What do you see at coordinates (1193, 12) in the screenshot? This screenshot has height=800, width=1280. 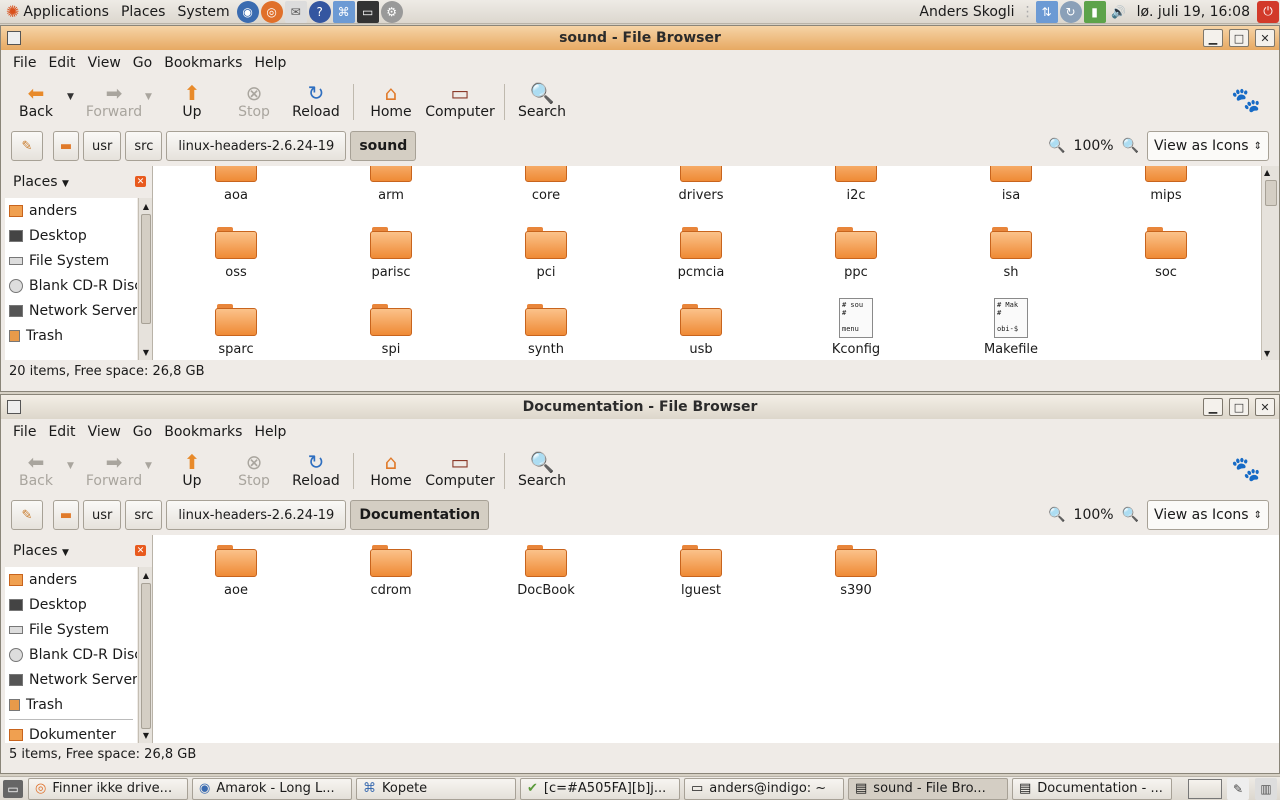 I see `clock: lø. juli 19, 16:08` at bounding box center [1193, 12].